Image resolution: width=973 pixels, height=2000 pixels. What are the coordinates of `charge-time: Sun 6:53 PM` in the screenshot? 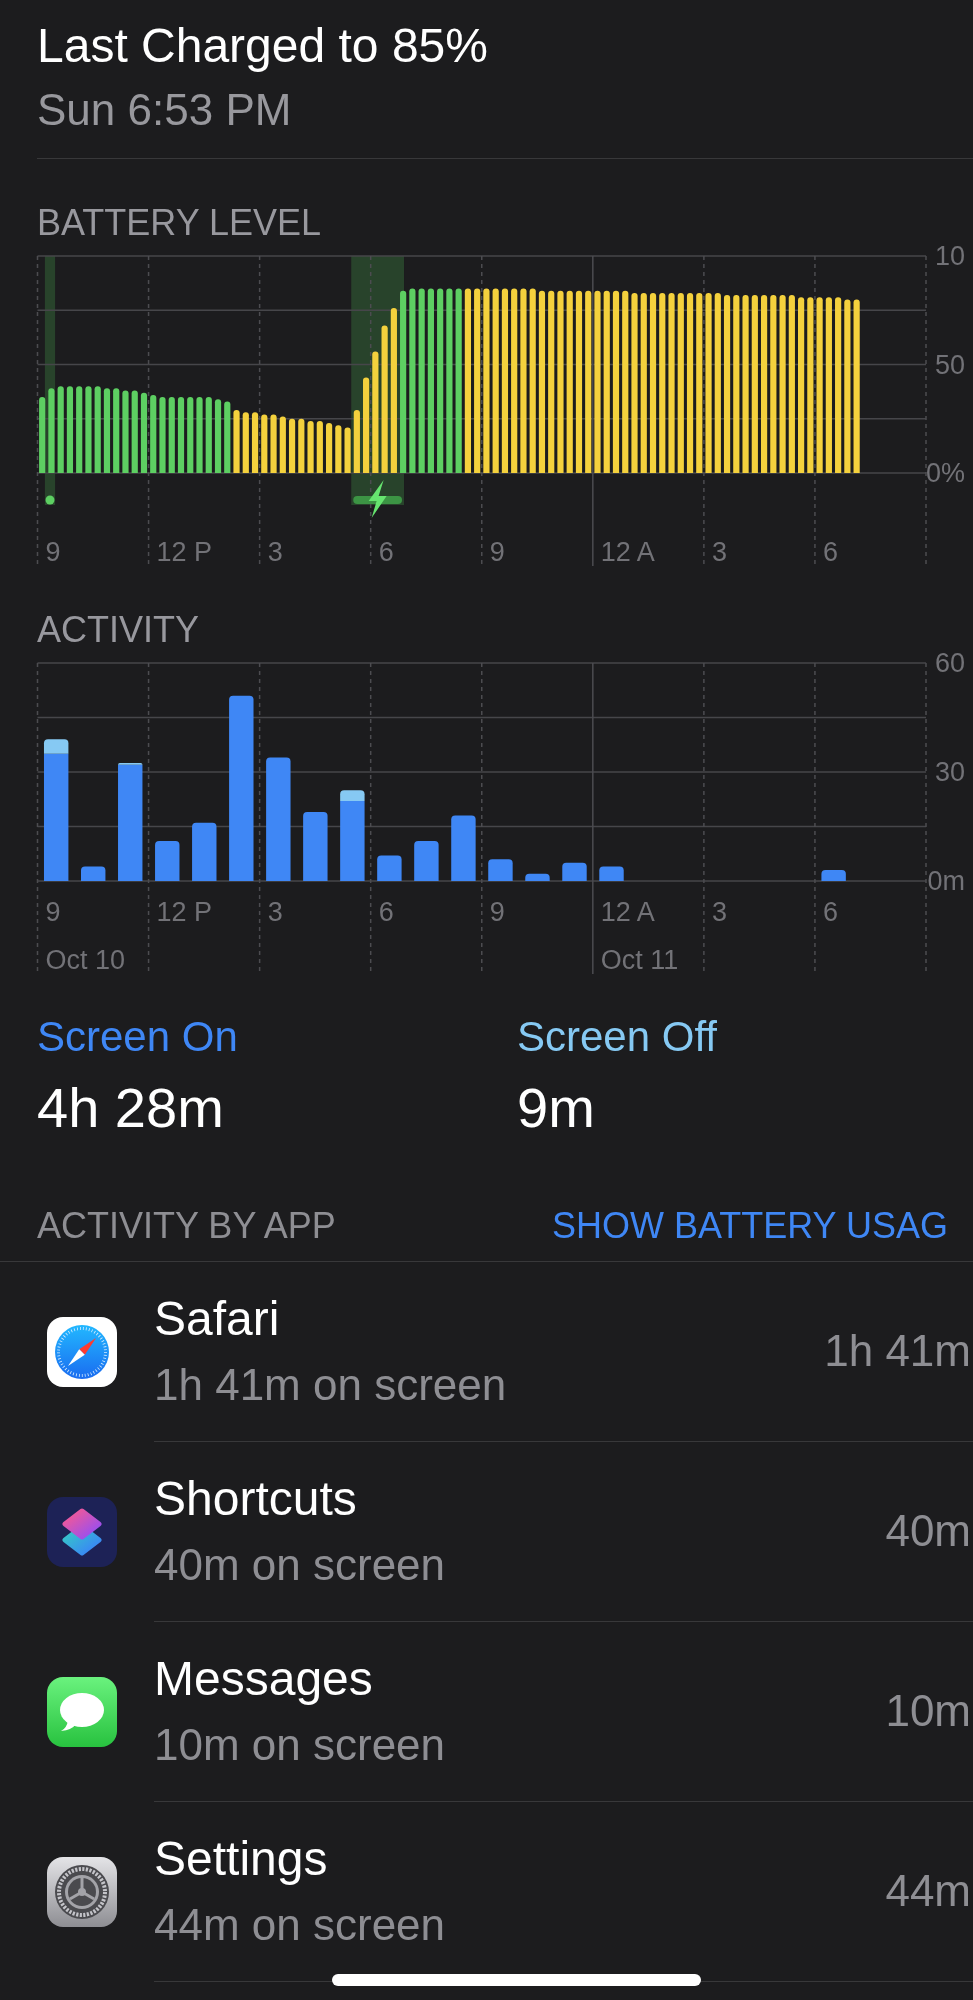 It's located at (164, 109).